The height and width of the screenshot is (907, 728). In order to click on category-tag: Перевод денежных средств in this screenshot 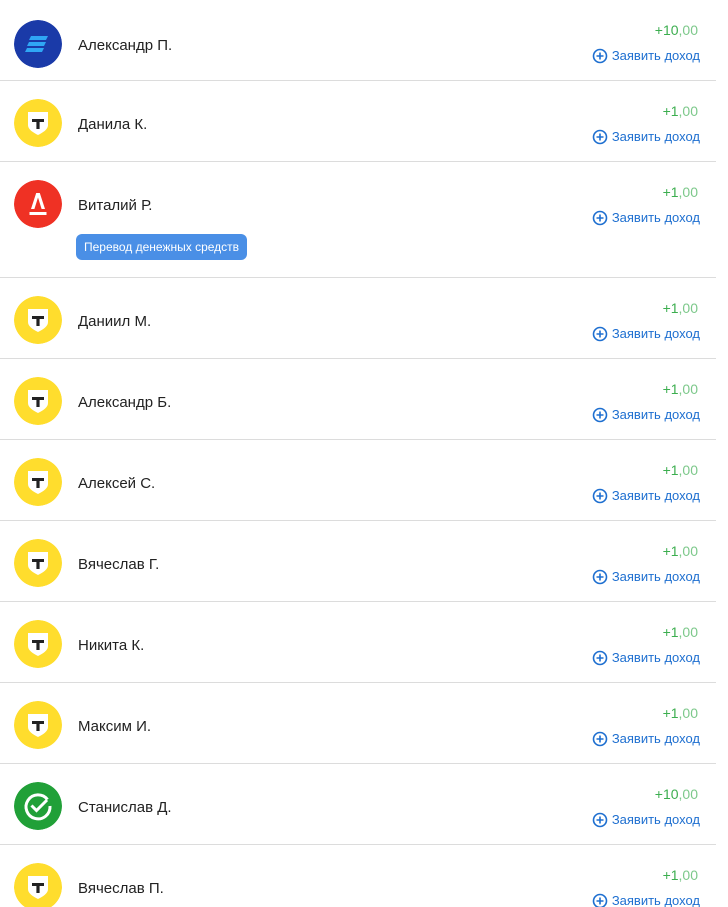, I will do `click(162, 247)`.